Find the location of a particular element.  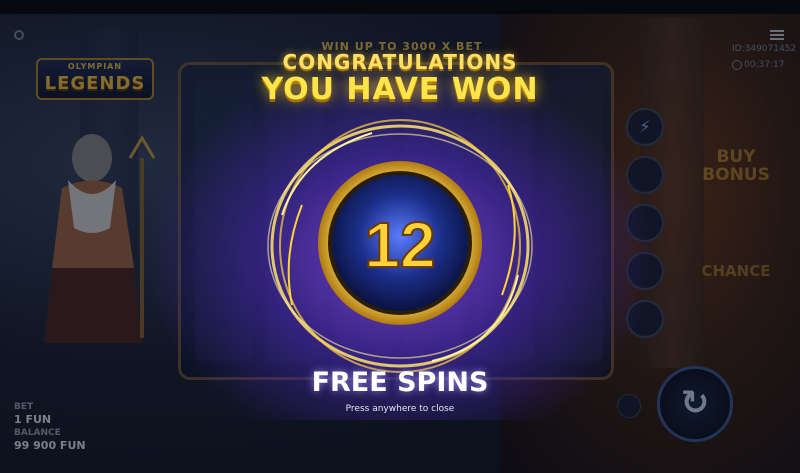

you-have-won-title: YOU HAVE WON is located at coordinates (400, 89).